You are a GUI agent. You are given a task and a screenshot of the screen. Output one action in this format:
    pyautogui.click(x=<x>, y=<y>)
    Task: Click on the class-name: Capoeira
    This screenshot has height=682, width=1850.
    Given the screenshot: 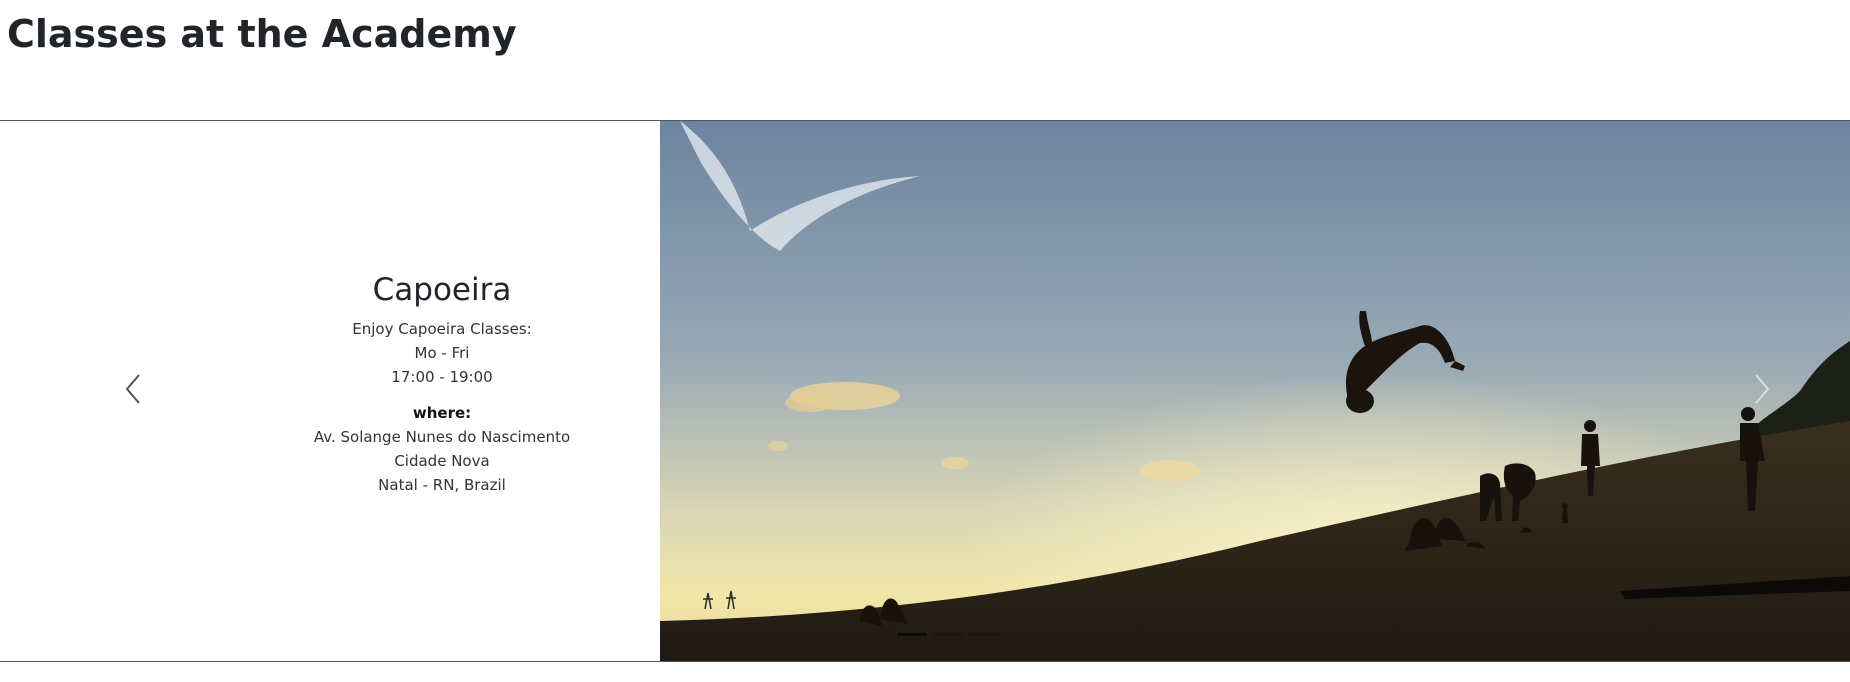 What is the action you would take?
    pyautogui.click(x=442, y=290)
    